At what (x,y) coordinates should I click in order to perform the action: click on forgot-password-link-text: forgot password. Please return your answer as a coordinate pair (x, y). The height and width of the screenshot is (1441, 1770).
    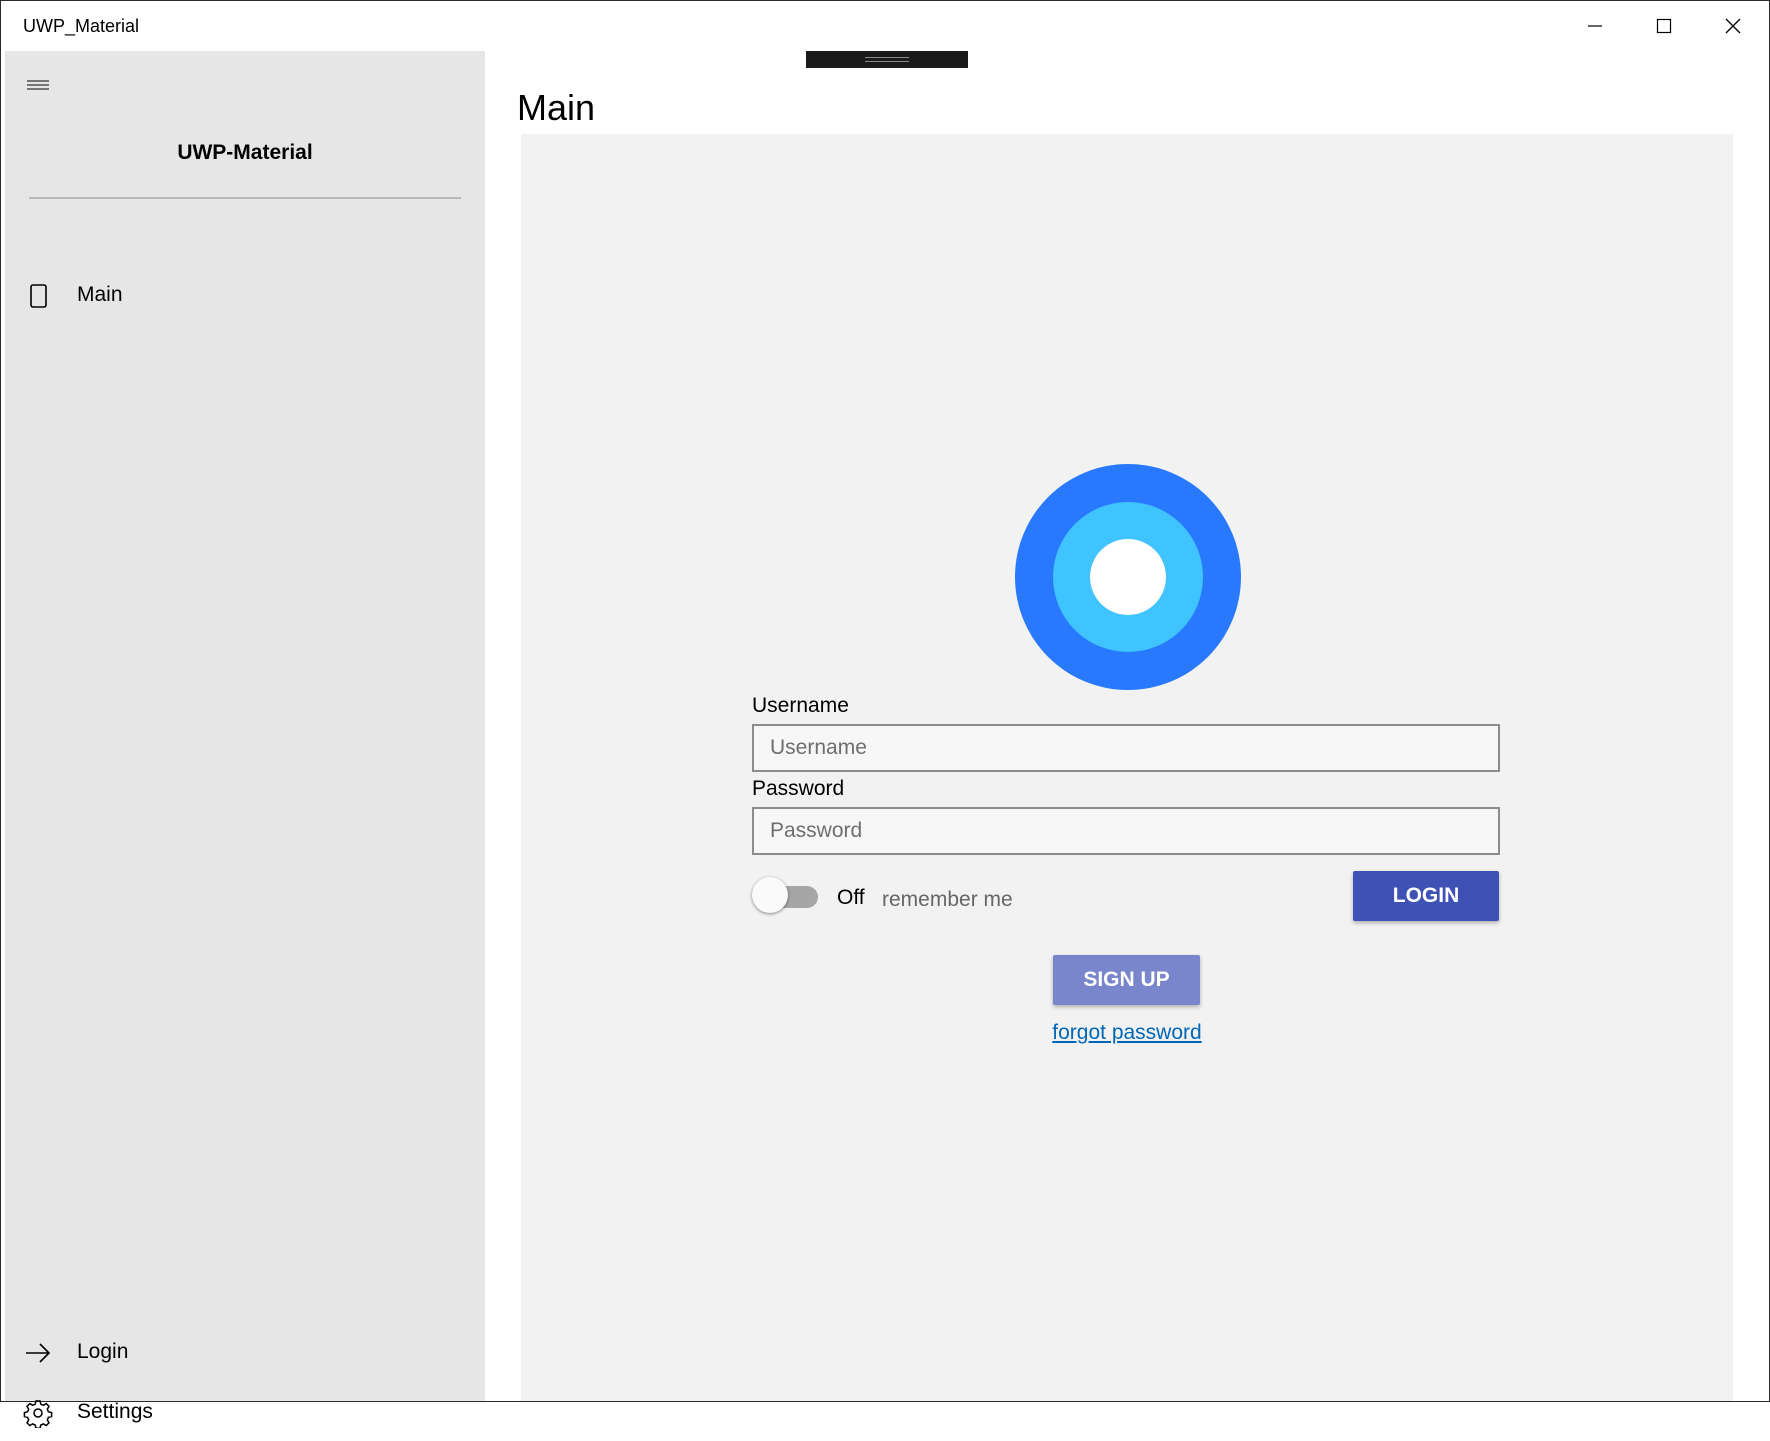
    Looking at the image, I should click on (1126, 1032).